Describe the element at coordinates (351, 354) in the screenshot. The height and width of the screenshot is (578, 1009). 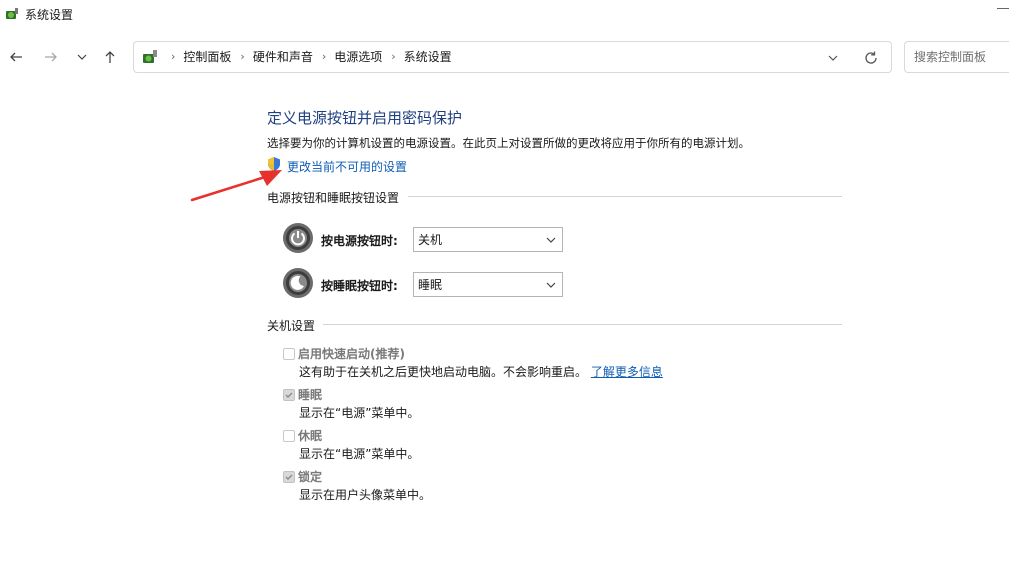
I see `fast-startup-label: 启用快速启动(推荐)` at that location.